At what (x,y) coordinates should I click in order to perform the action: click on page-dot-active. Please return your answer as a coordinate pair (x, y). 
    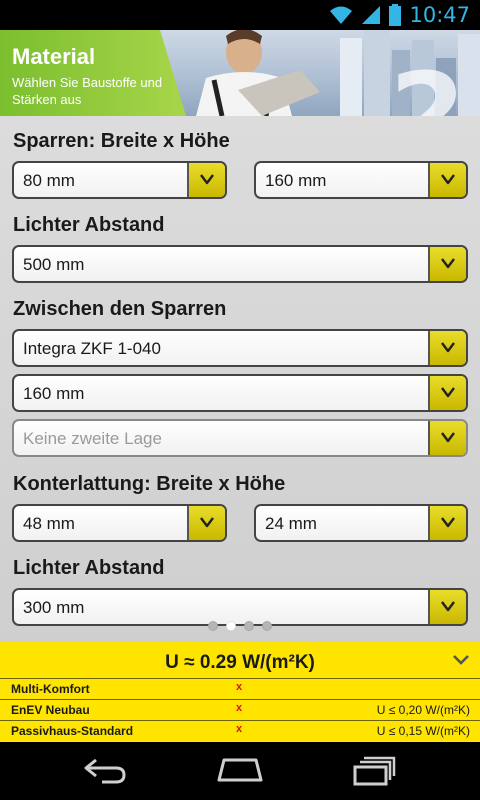
    Looking at the image, I should click on (231, 626).